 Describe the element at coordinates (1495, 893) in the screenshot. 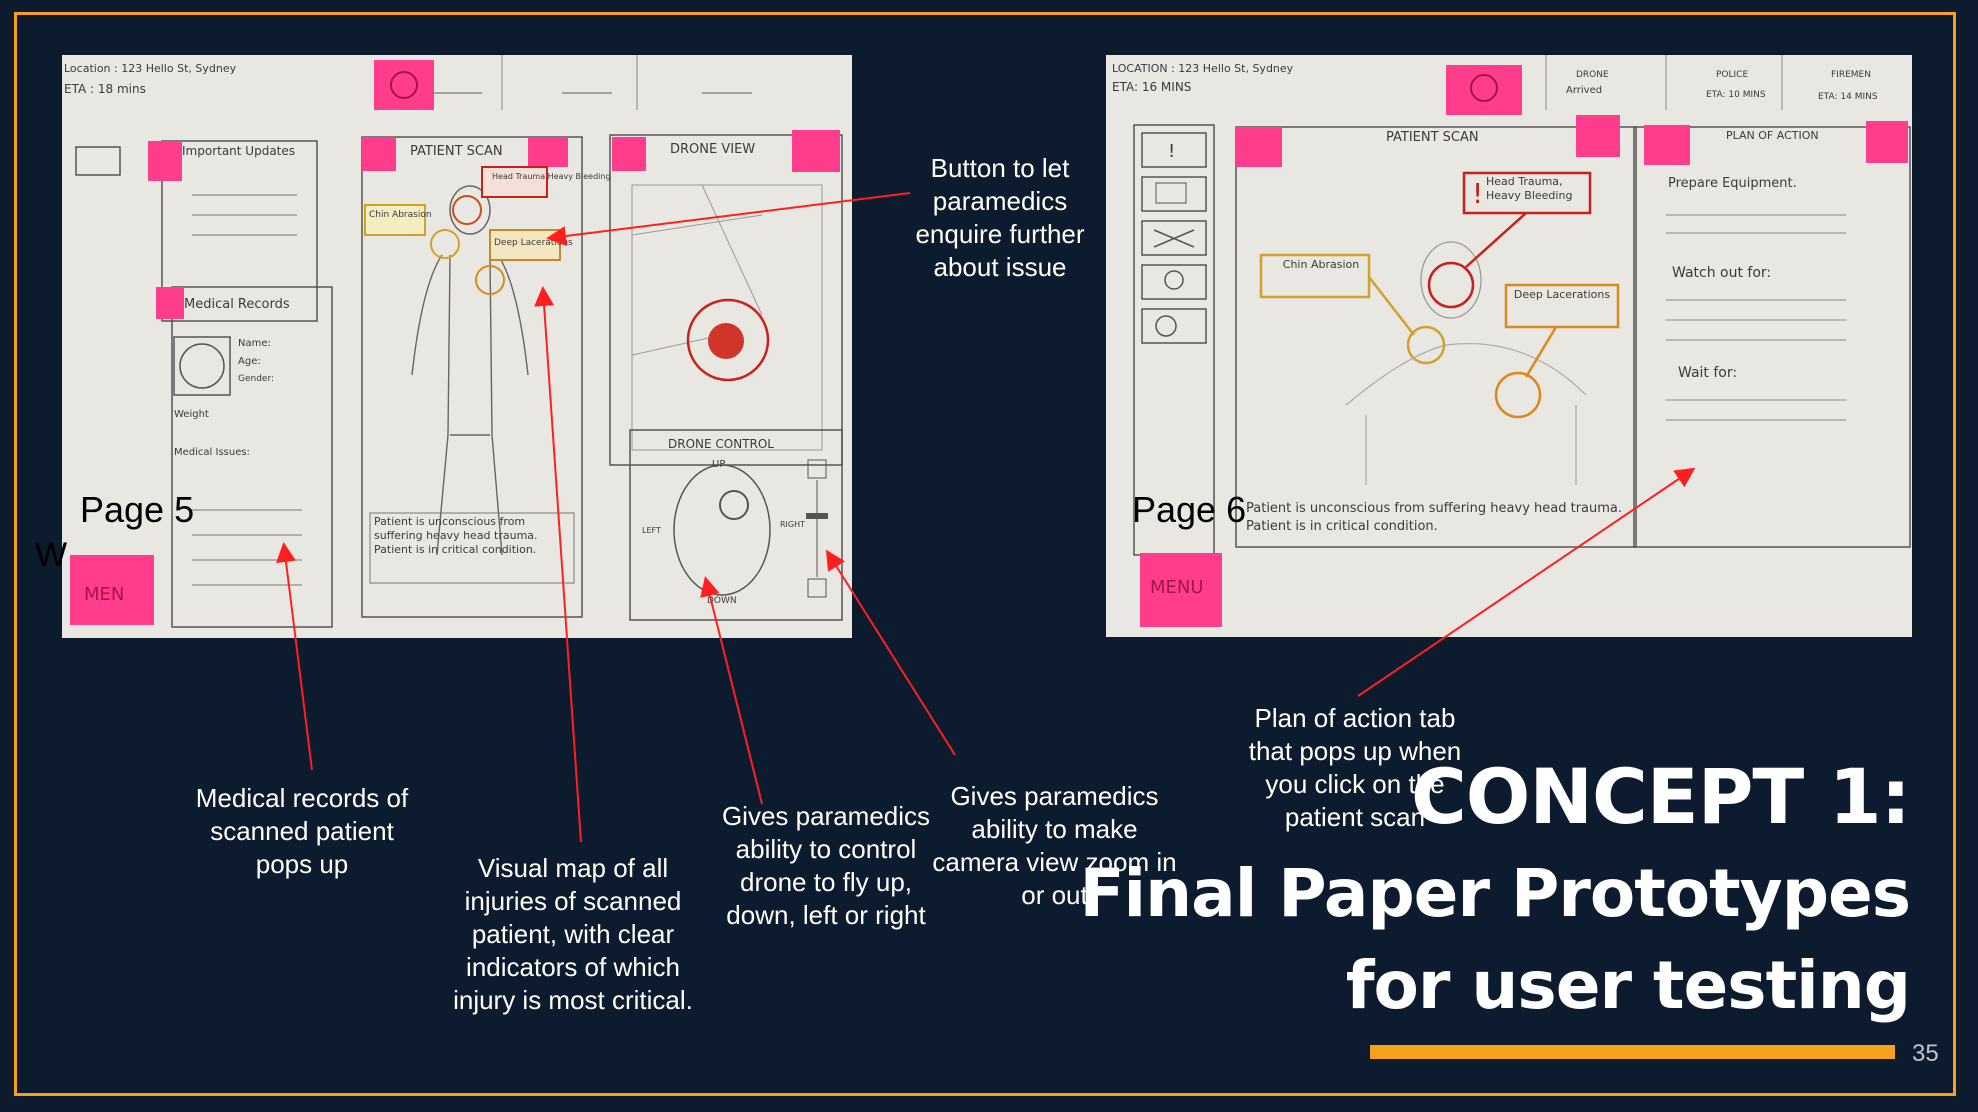

I see `title-line2: Final Paper Prototypes` at that location.